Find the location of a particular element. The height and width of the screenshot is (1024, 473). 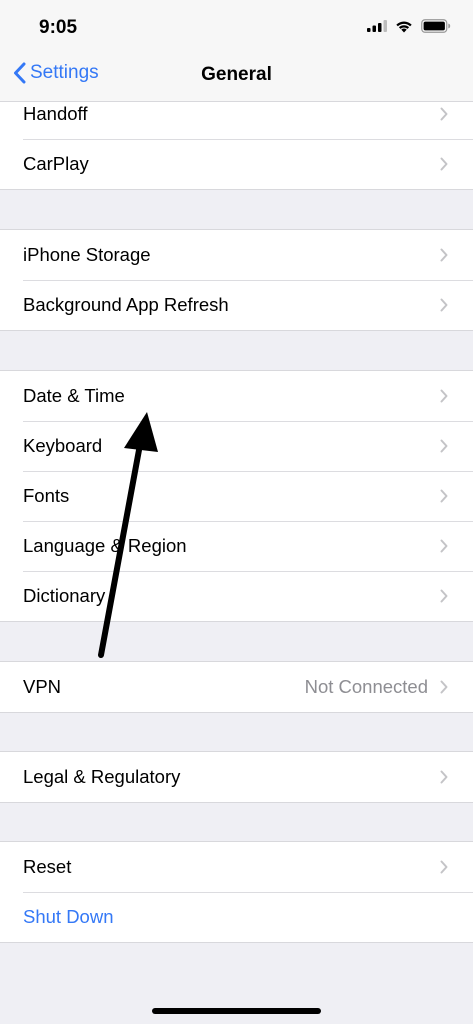

wifi-icon is located at coordinates (404, 26).